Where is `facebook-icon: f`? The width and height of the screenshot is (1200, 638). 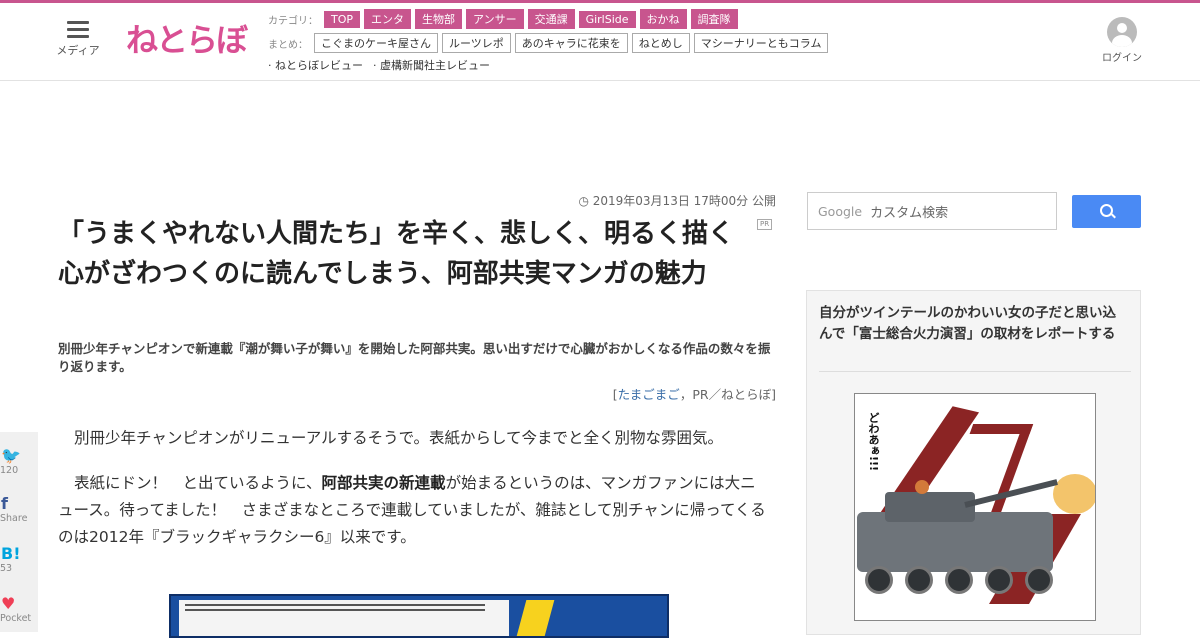 facebook-icon: f is located at coordinates (4, 503).